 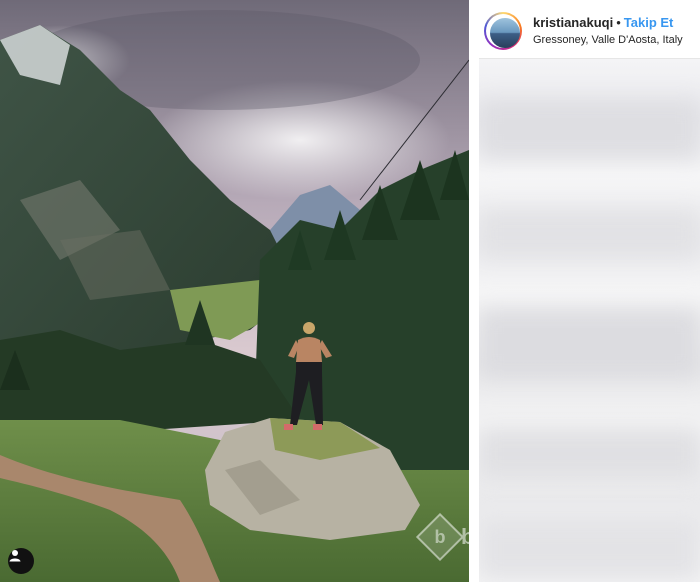 I want to click on story-ring, so click(x=503, y=31).